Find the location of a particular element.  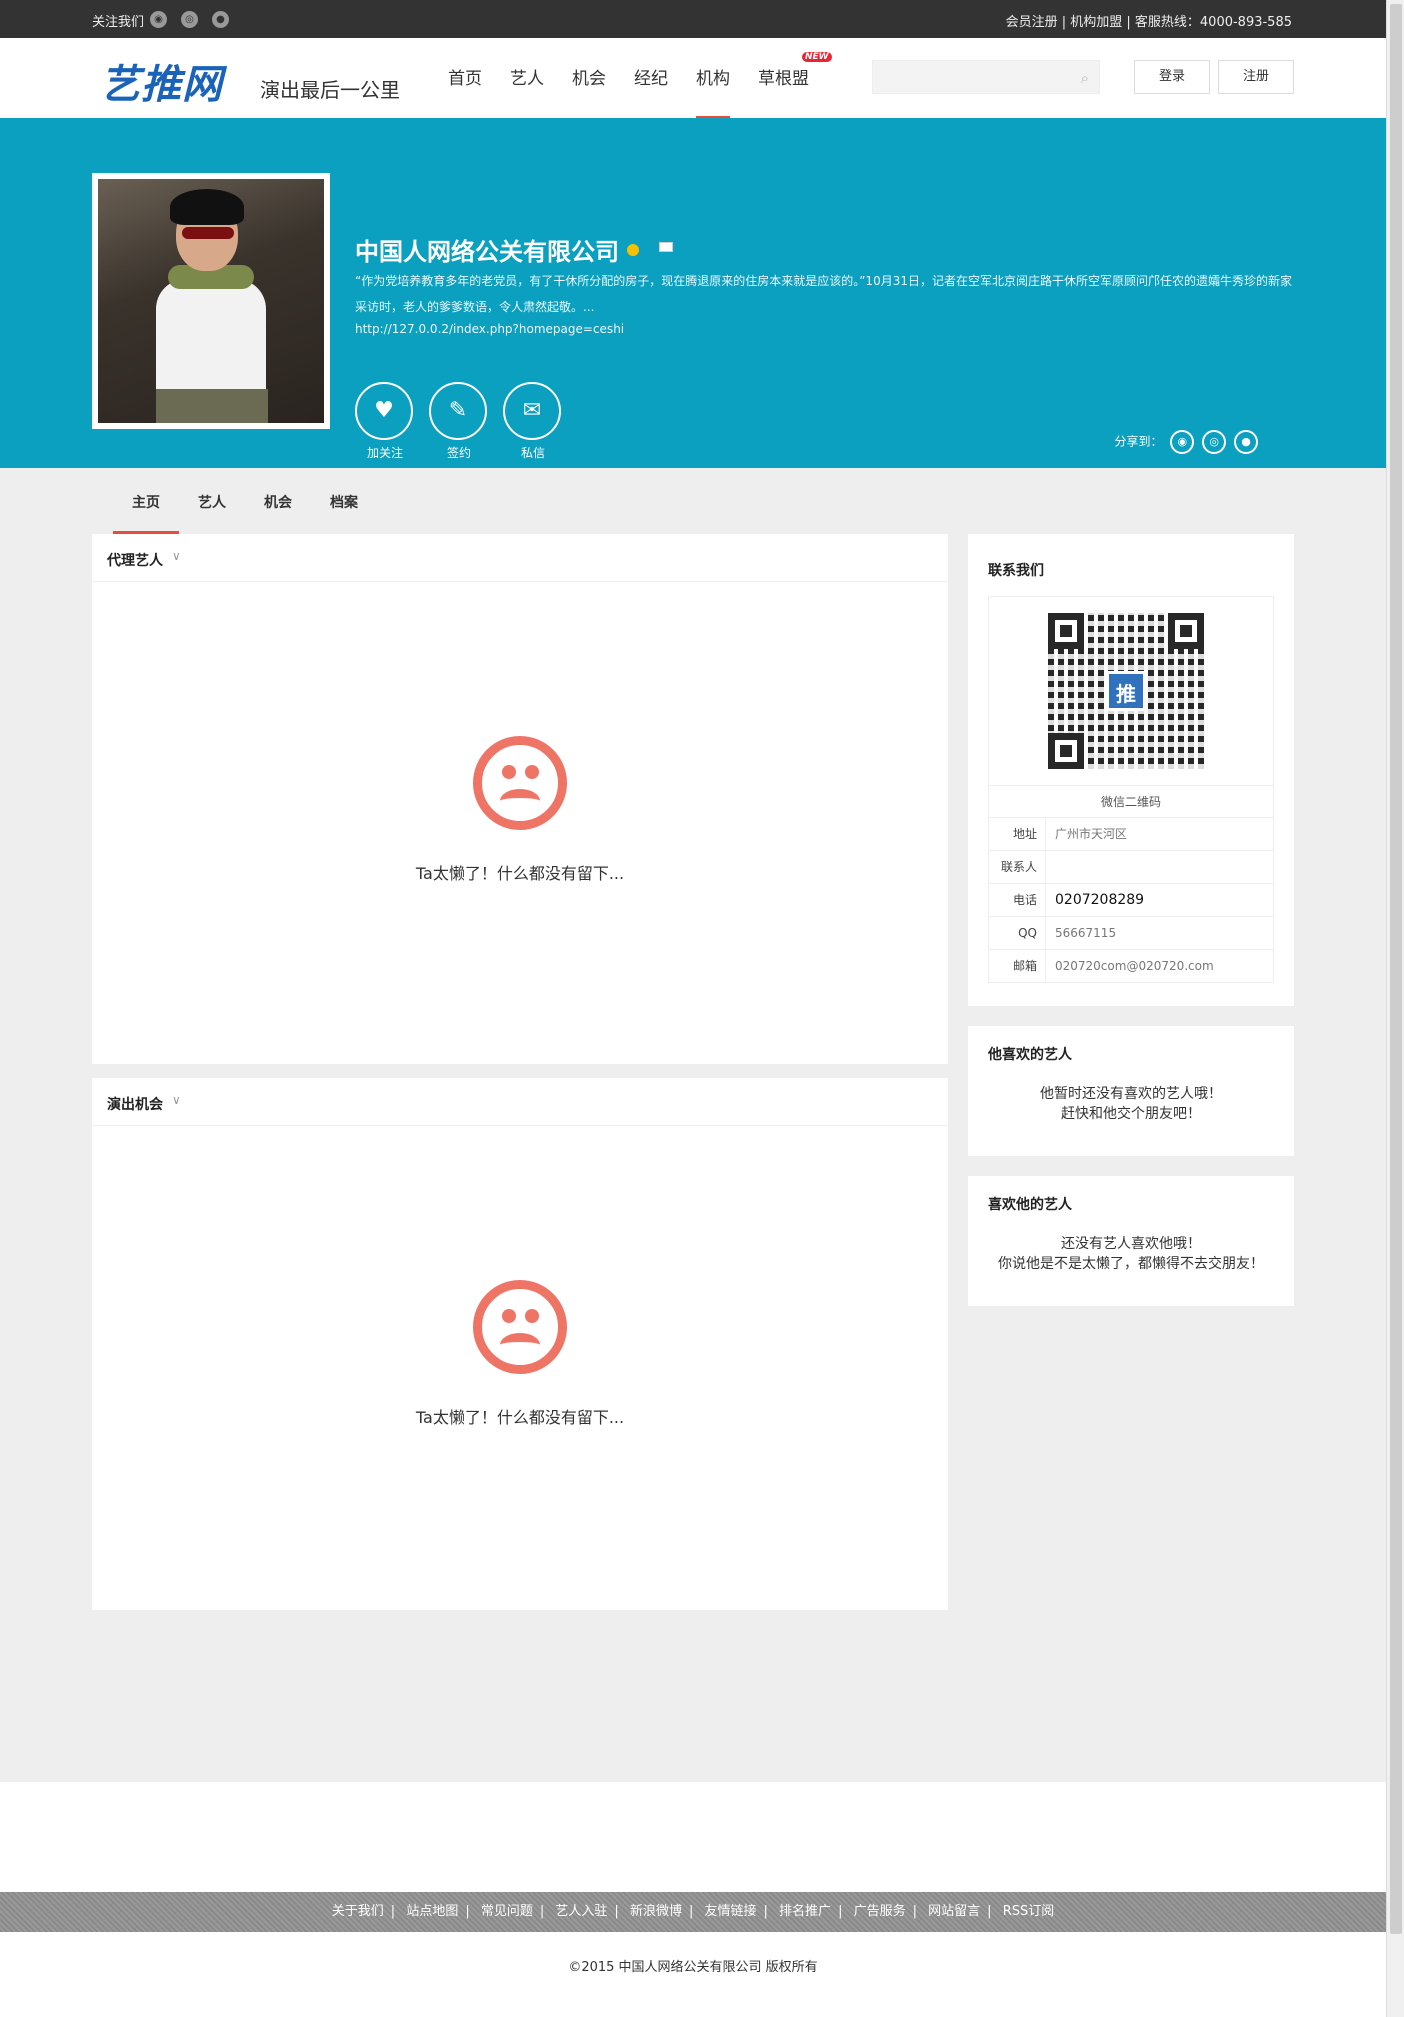

search-icon: ⌕ is located at coordinates (1085, 78).